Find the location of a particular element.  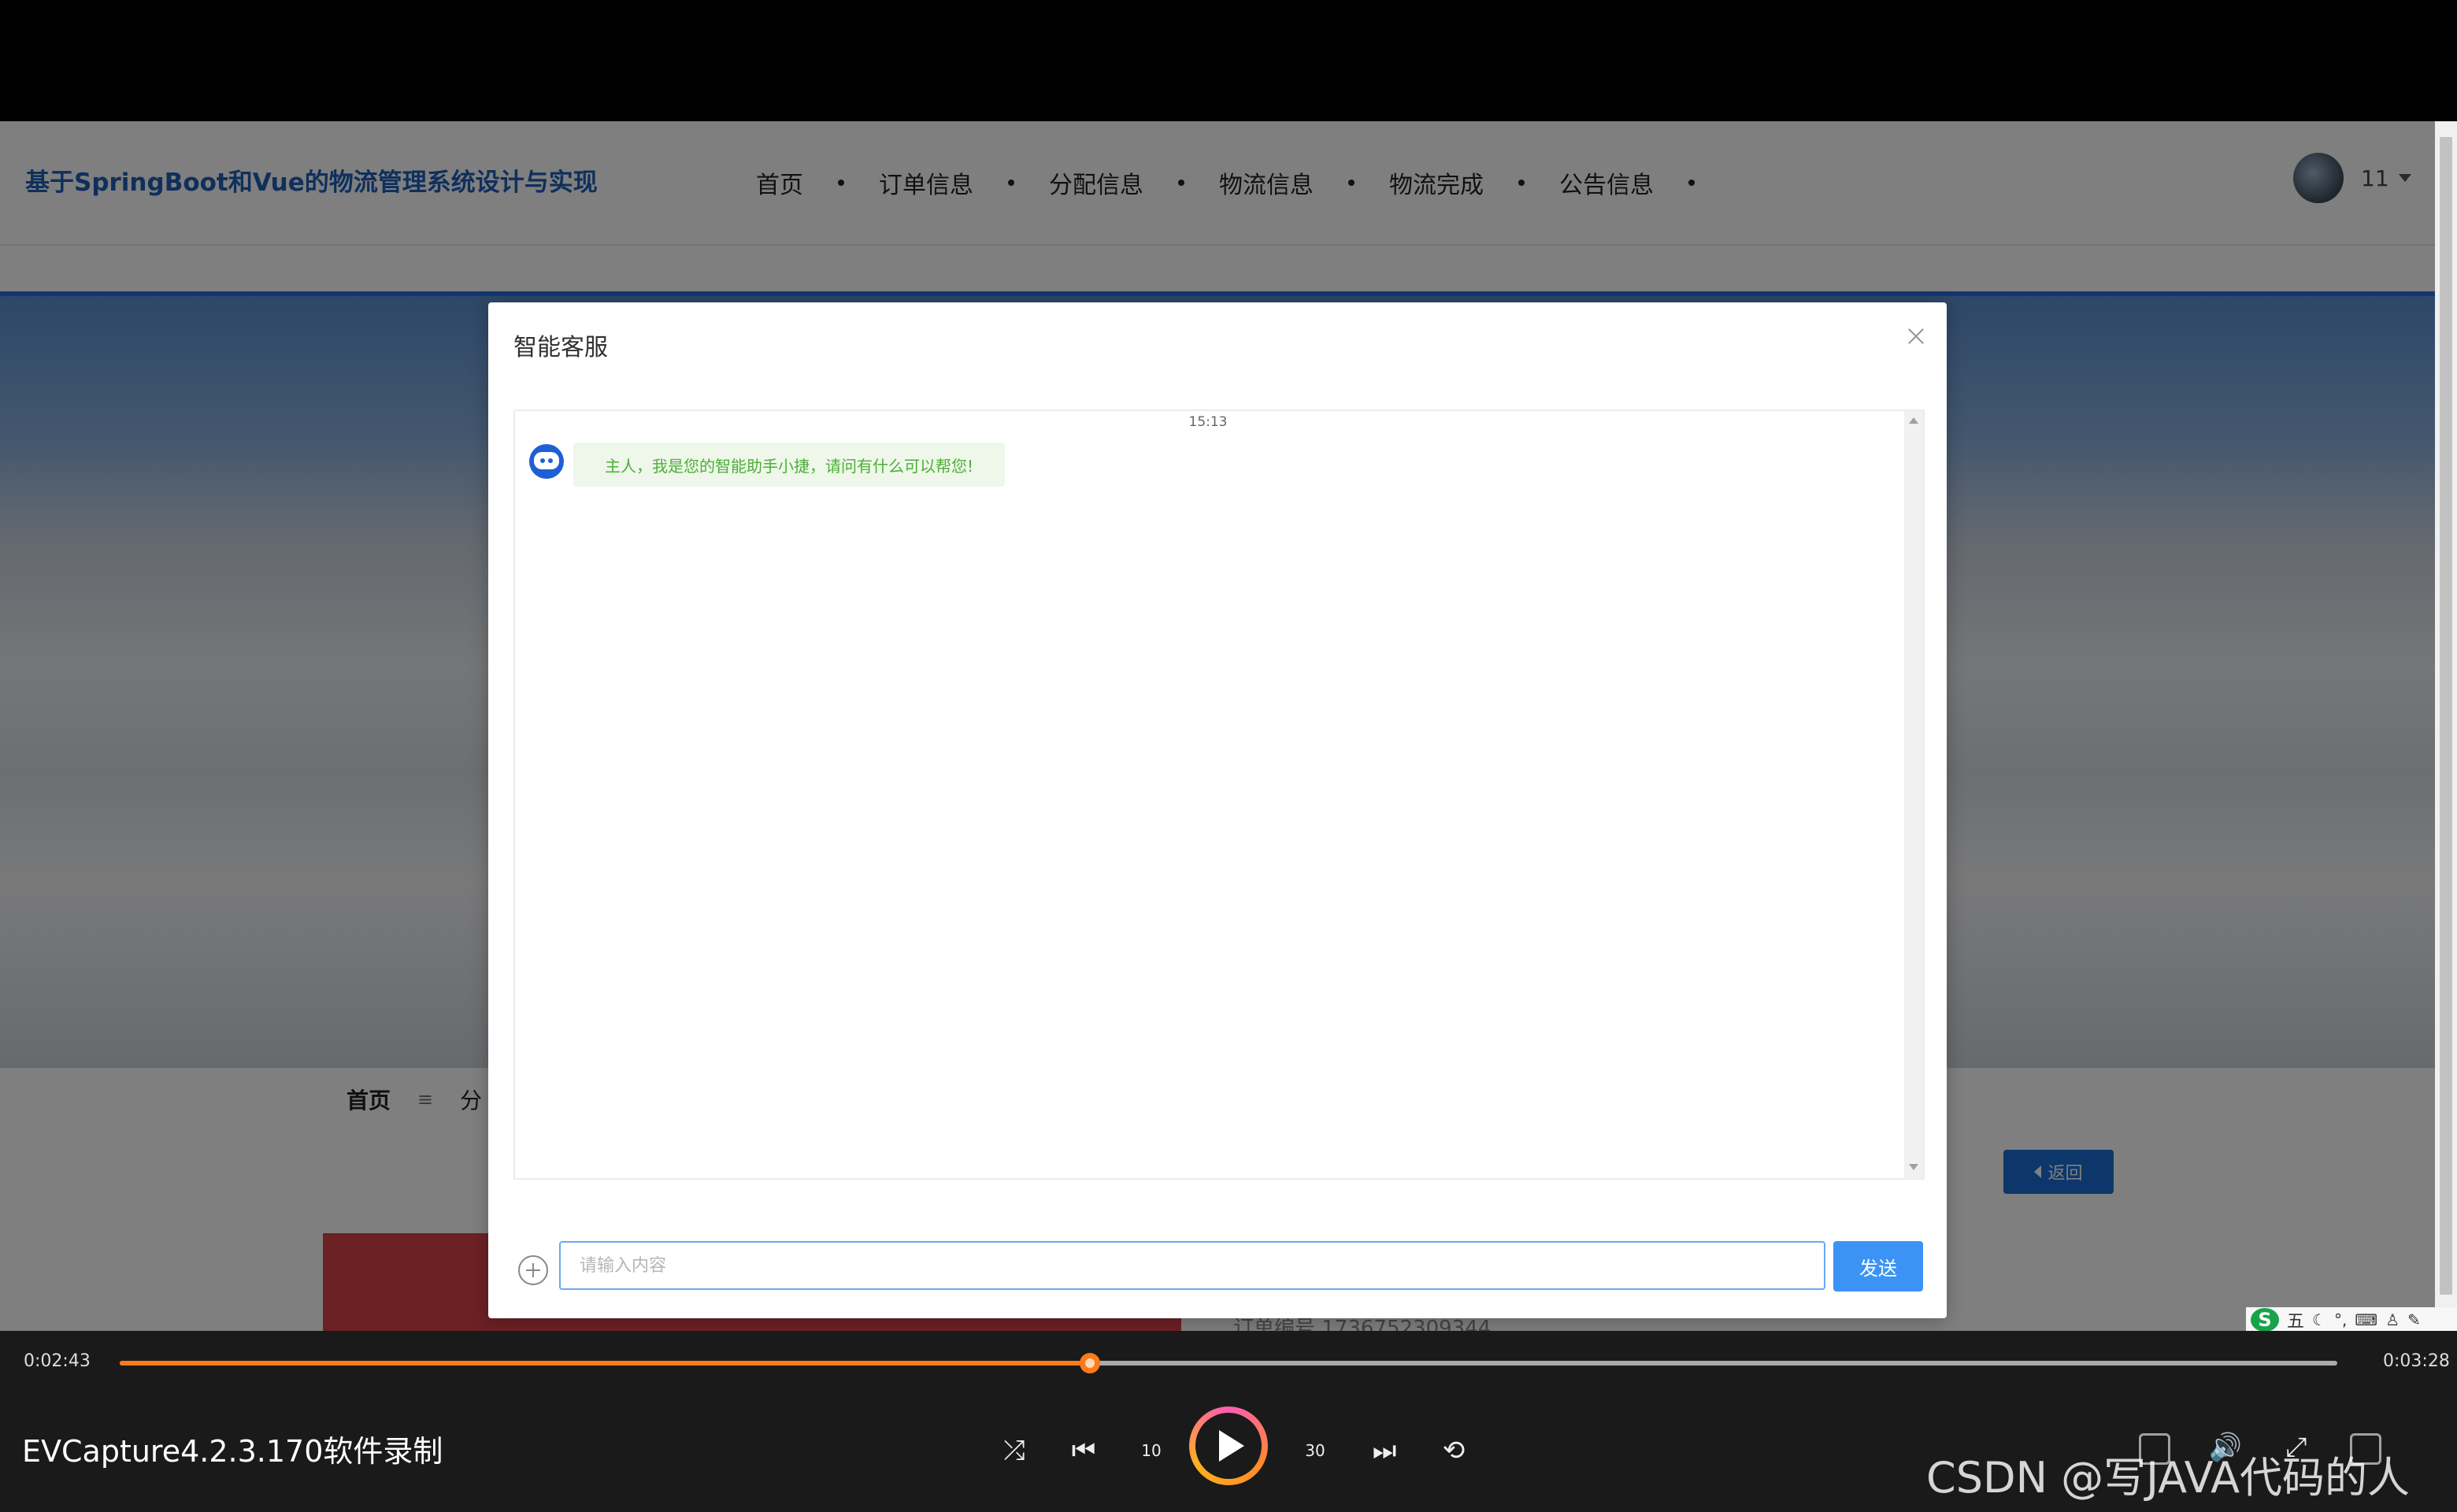

keyboard-icon: ⌨ is located at coordinates (2366, 1319).